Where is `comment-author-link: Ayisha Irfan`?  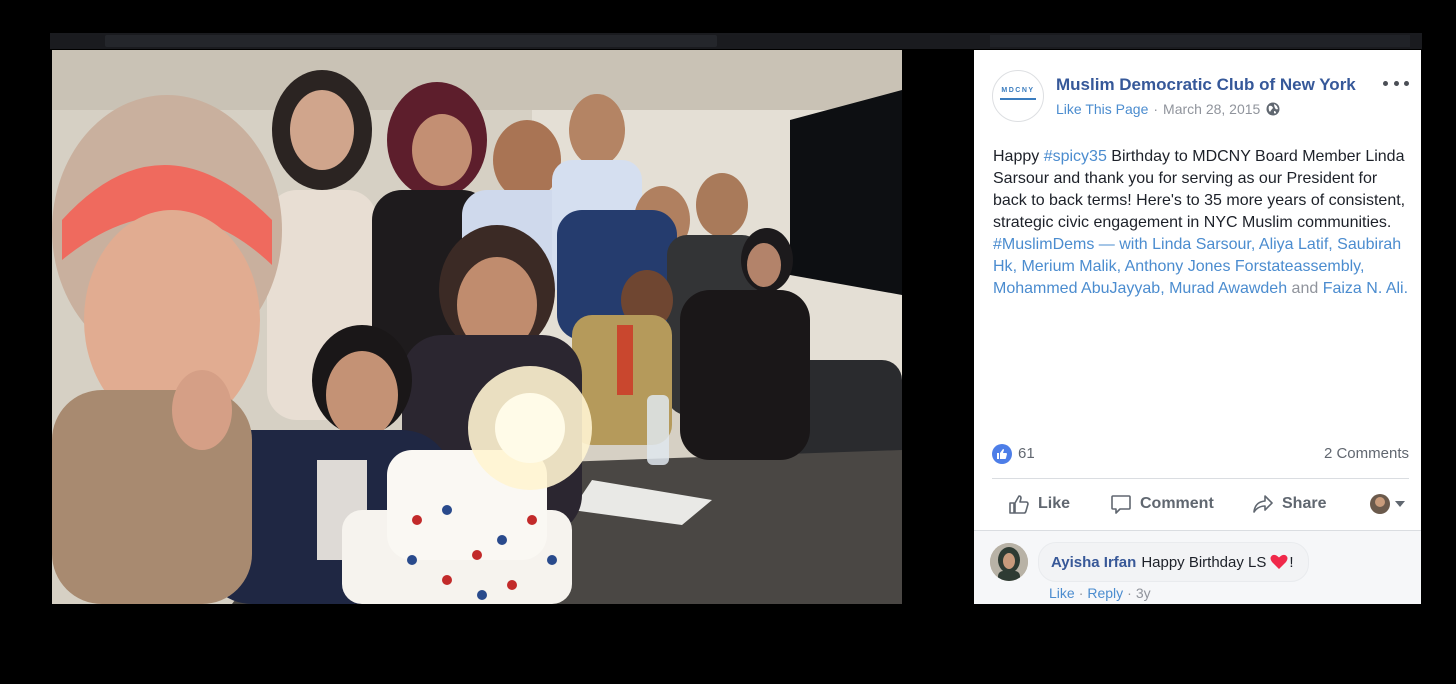 comment-author-link: Ayisha Irfan is located at coordinates (1093, 562).